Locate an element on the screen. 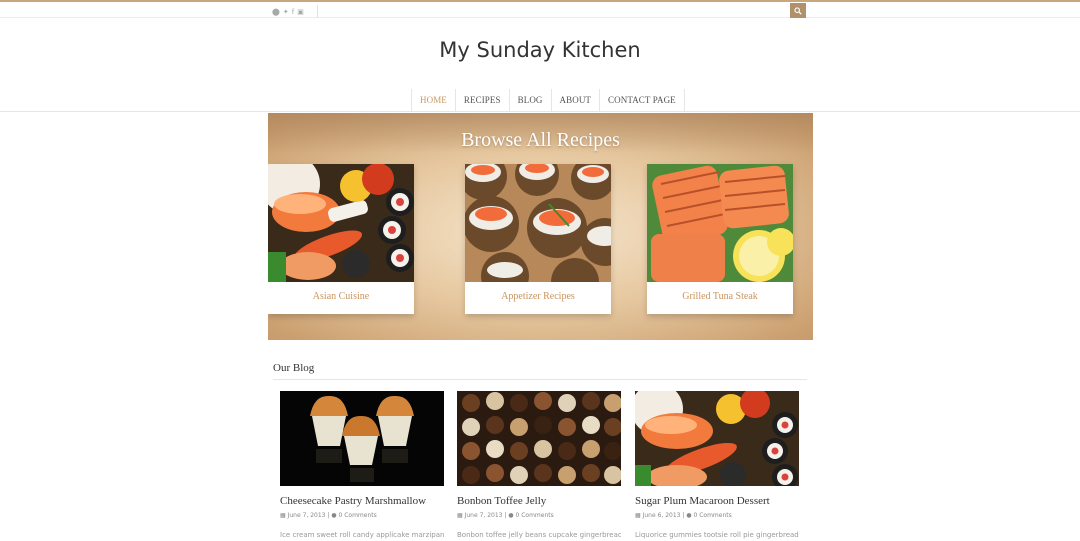  search-button is located at coordinates (798, 10).